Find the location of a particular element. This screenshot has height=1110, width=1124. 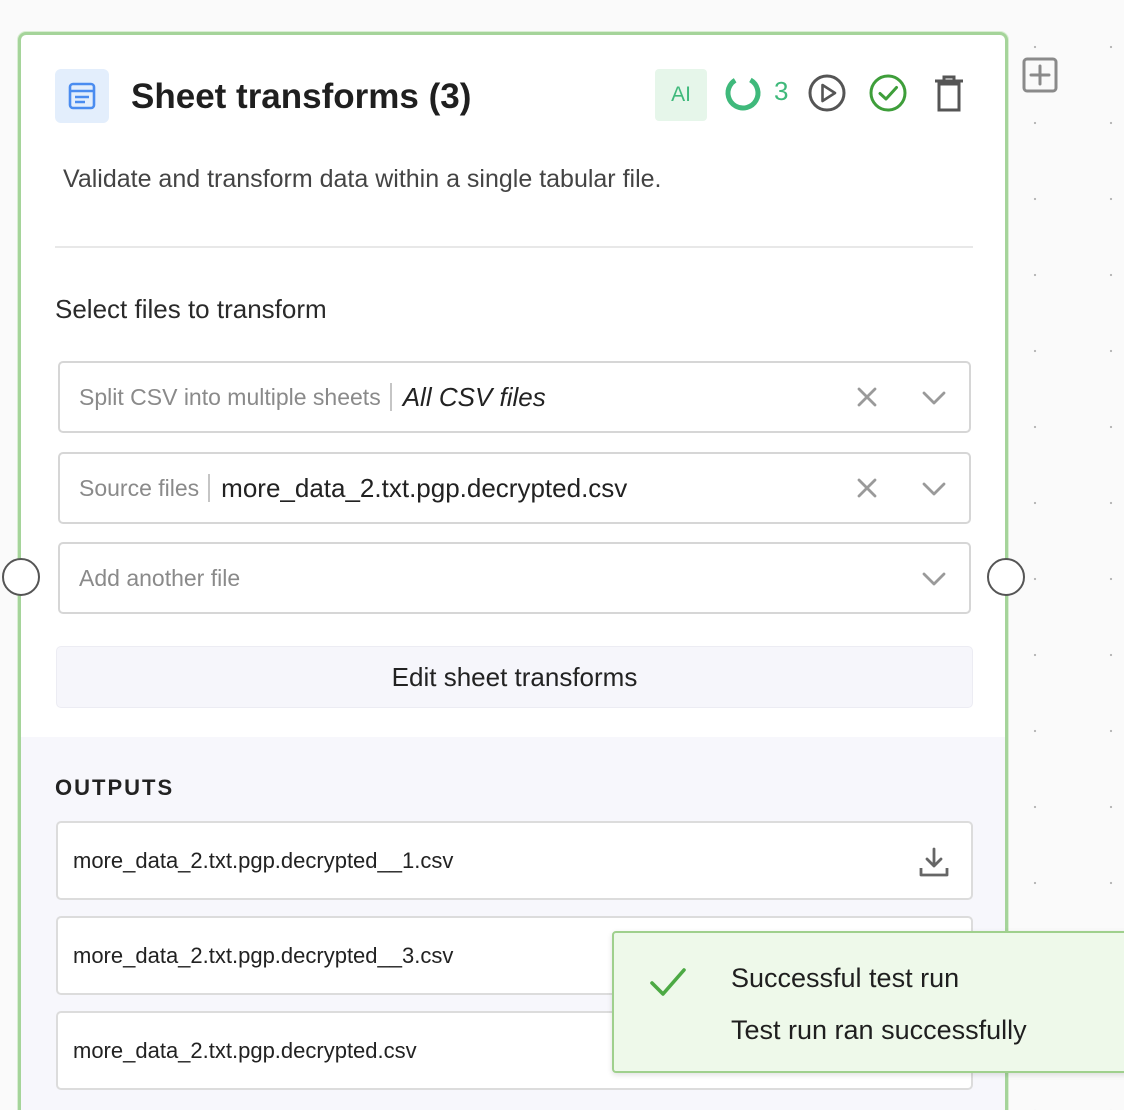

add-file-select: Add another file is located at coordinates (514, 578).